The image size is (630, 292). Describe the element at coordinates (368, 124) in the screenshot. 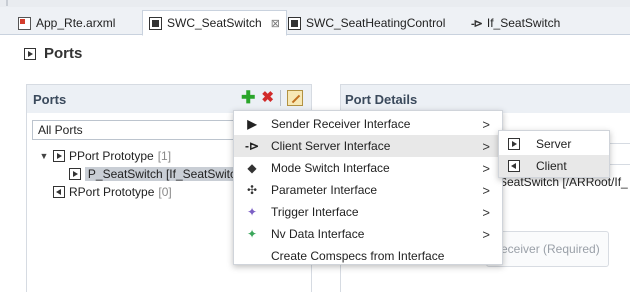

I see `menu-item-sender-receiver: ▶ Sender Receiver Interface >` at that location.